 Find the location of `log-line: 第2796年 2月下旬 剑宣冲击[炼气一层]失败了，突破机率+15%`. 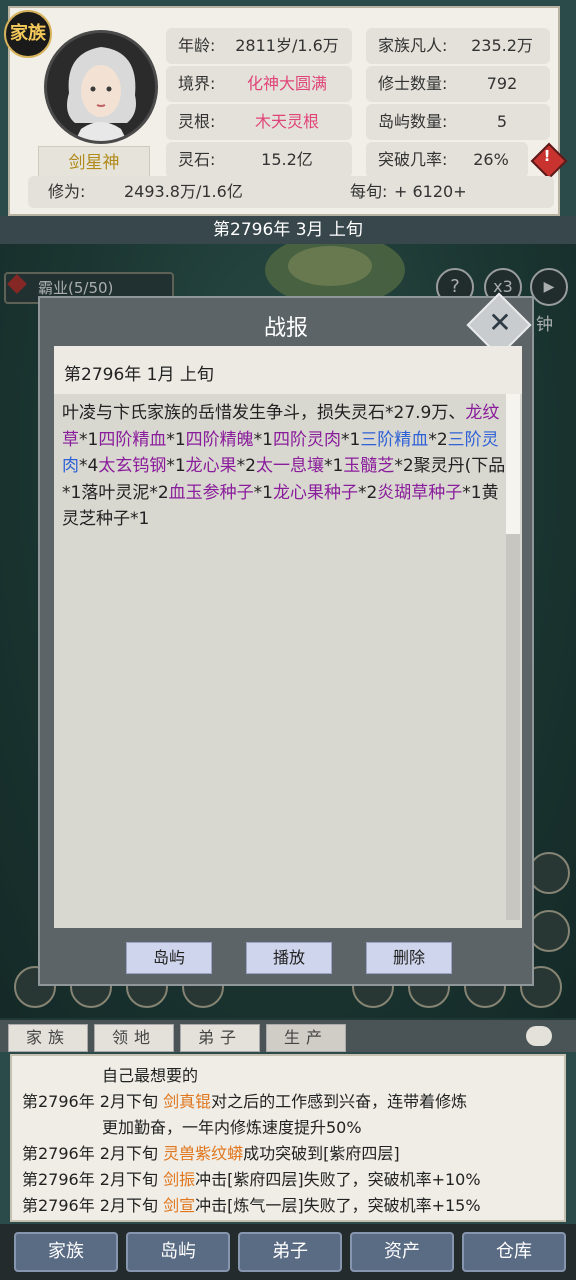

log-line: 第2796年 2月下旬 剑宣冲击[炼气一层]失败了，突破机率+15% is located at coordinates (251, 1204).